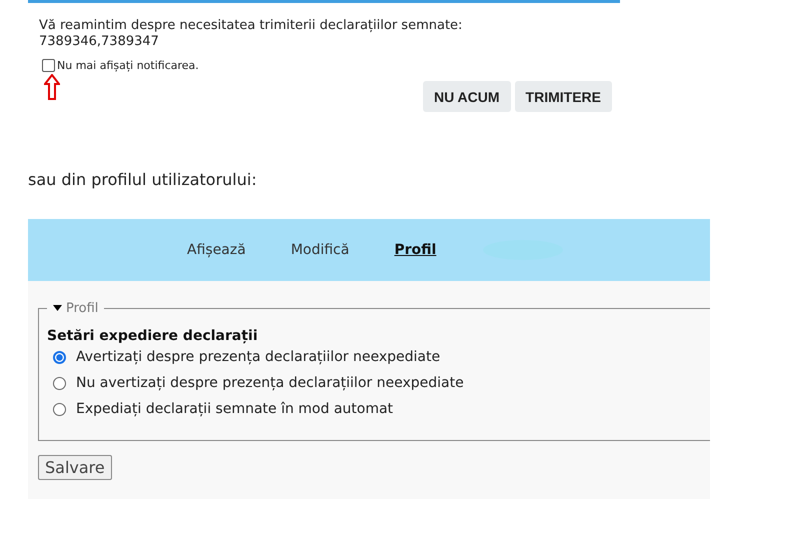 The image size is (810, 540). Describe the element at coordinates (258, 357) in the screenshot. I see `radio-label: Avertizați despre prezența declarațiilor neexpediate` at that location.